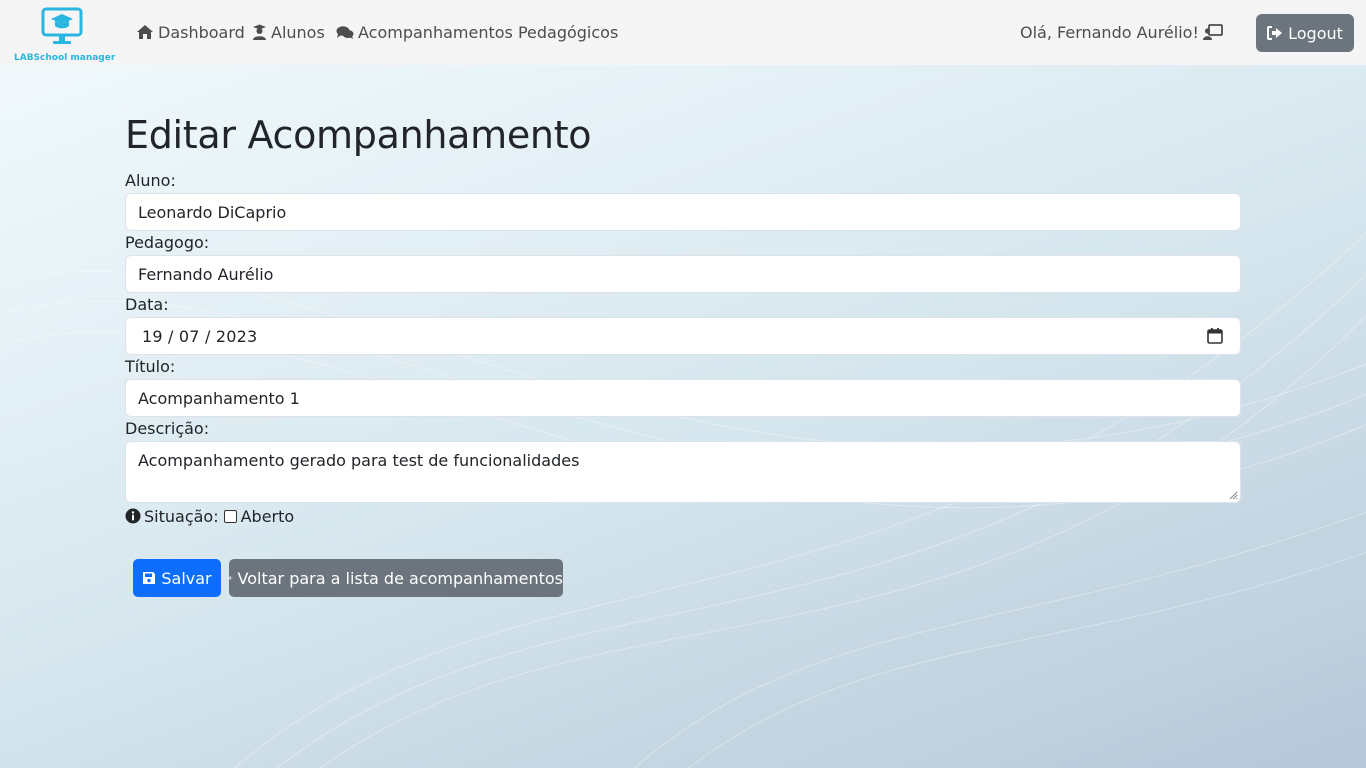  I want to click on nav-alunos: Alunos, so click(288, 32).